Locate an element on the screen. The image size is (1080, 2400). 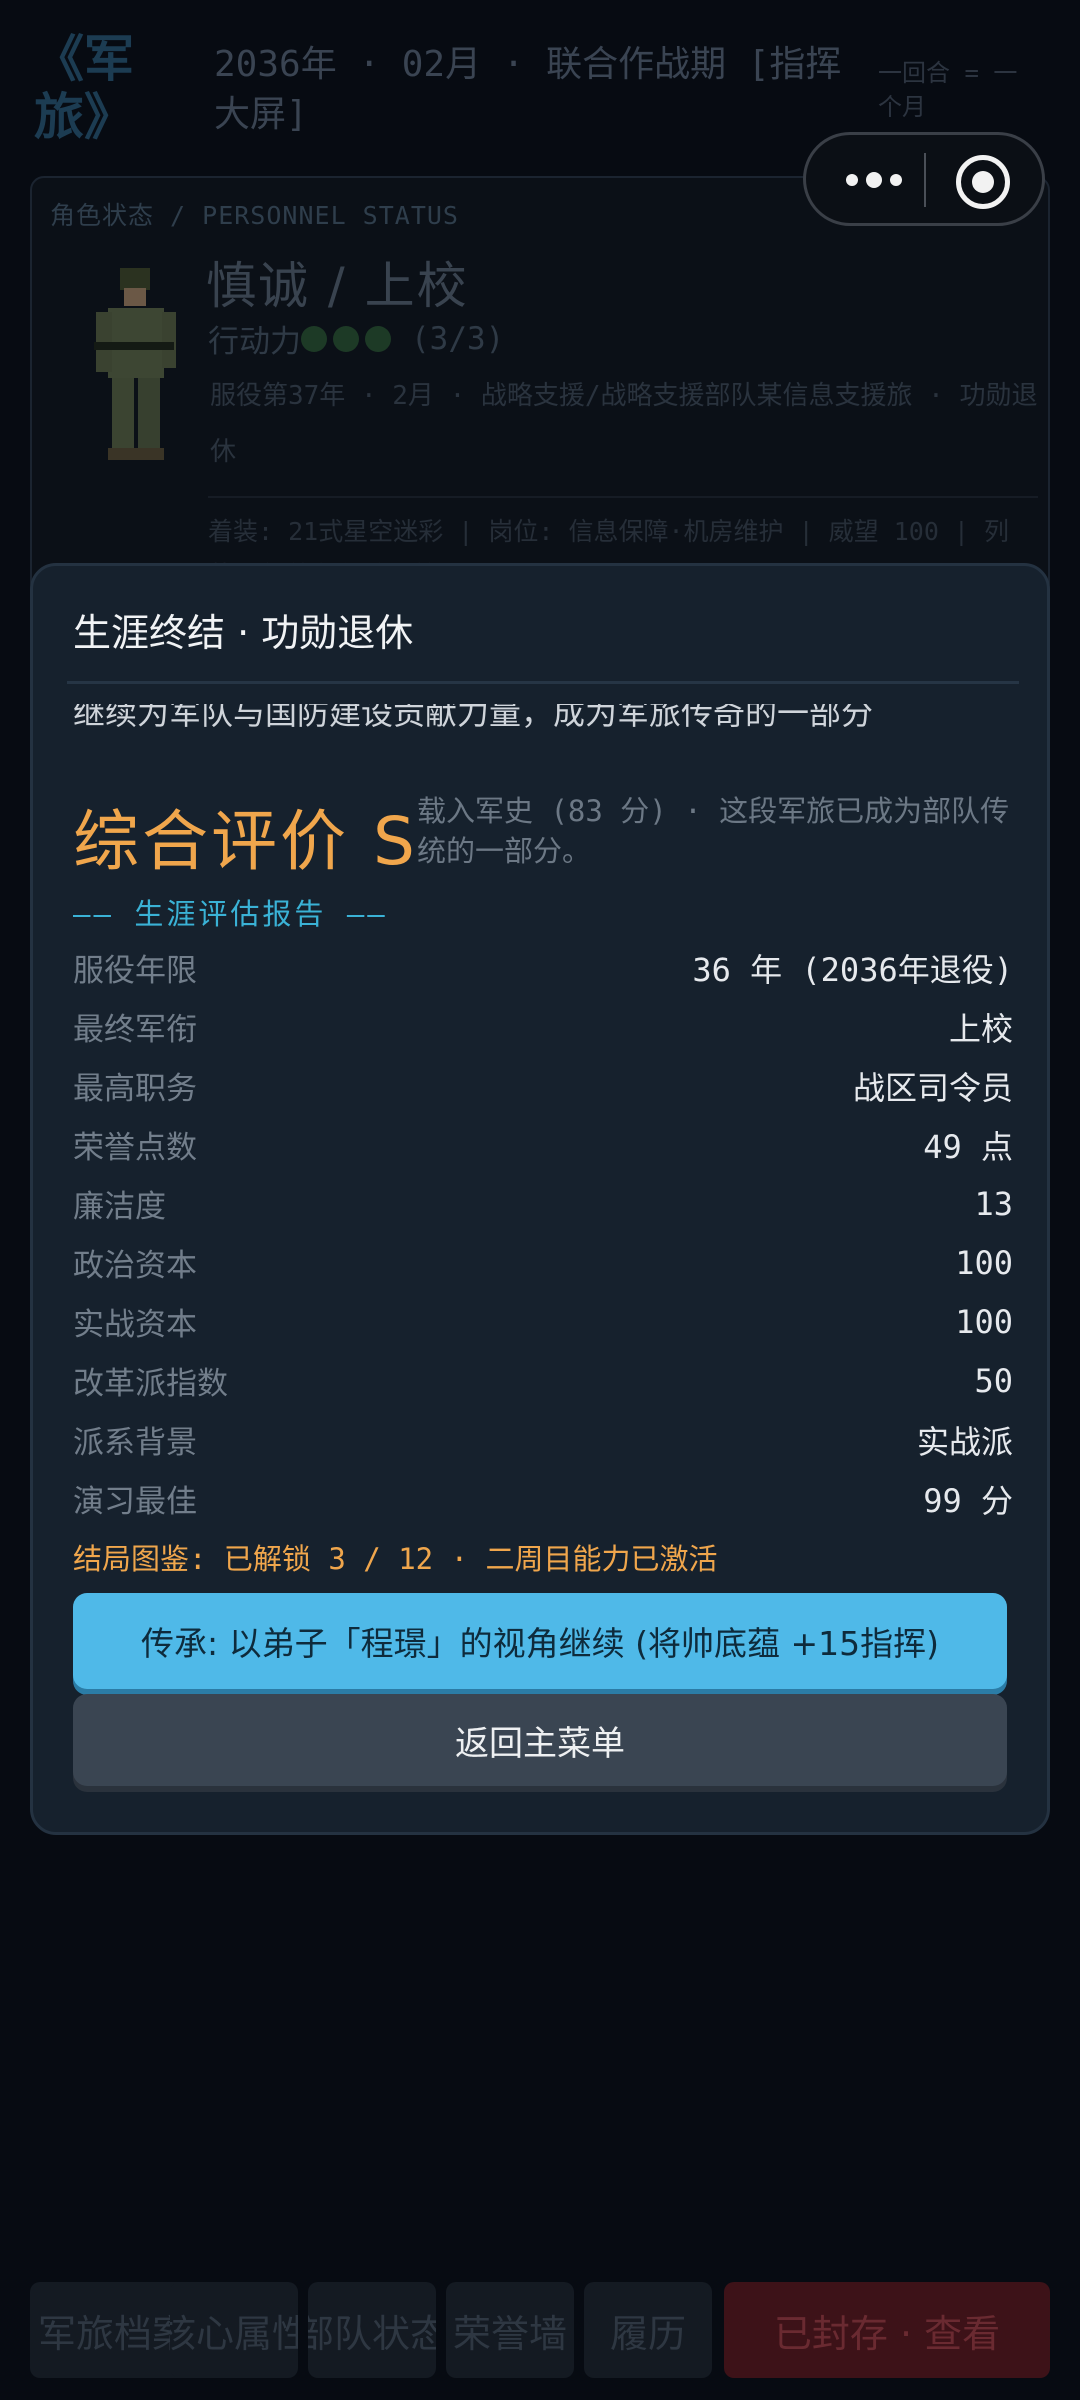
row-label: 演习最佳 is located at coordinates (135, 1502).